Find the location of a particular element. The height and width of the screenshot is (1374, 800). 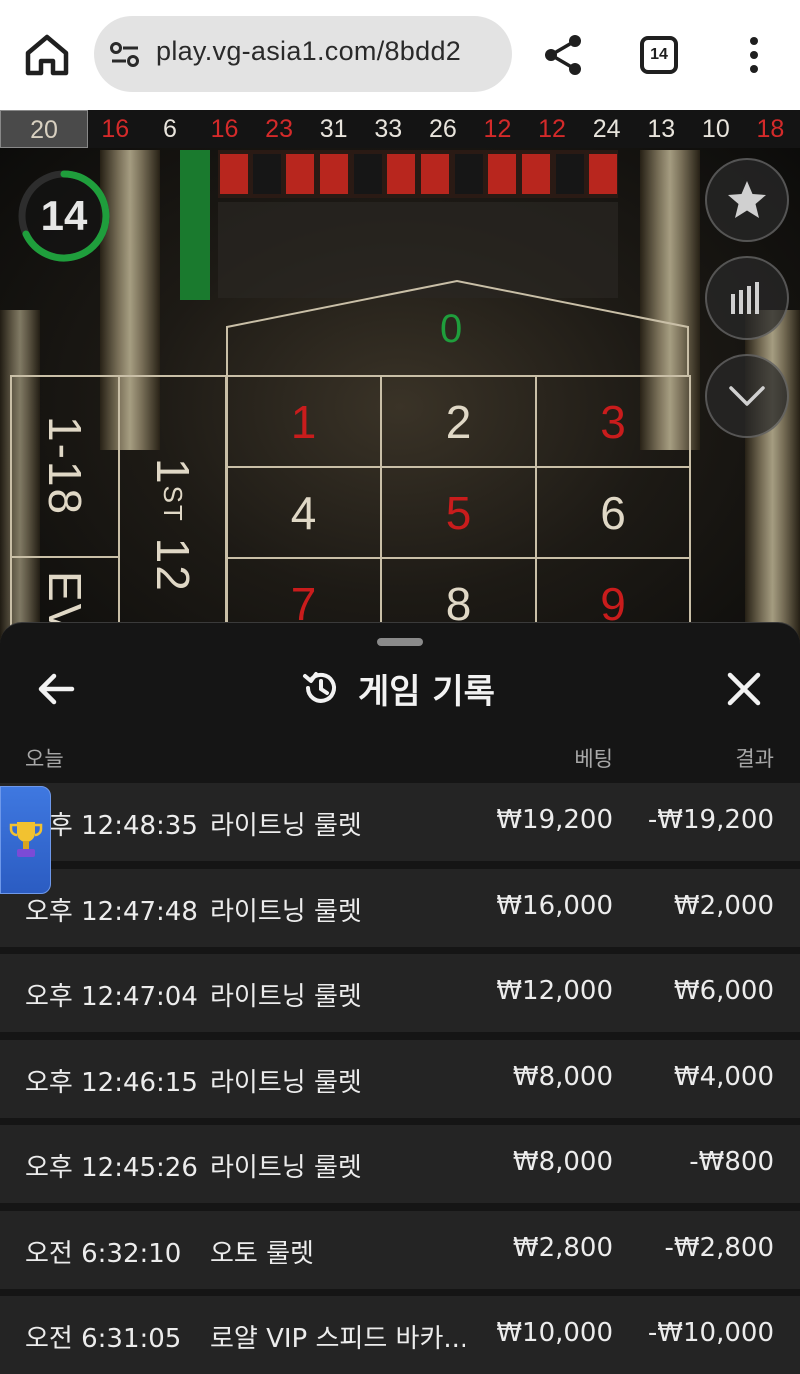

bet-1-18: 1-18 is located at coordinates (65, 466).